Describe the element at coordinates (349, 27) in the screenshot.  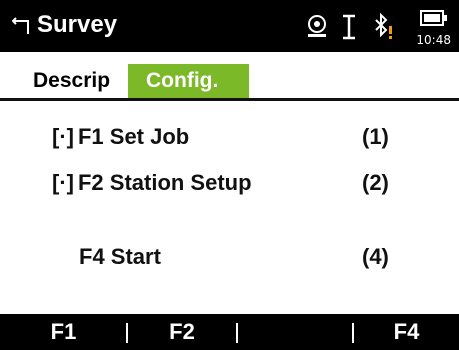
I see `ibeam-icon` at that location.